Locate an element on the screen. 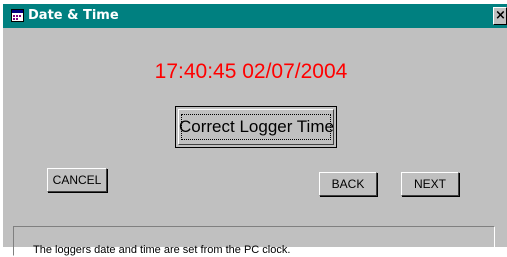  calendar-icon is located at coordinates (17, 15).